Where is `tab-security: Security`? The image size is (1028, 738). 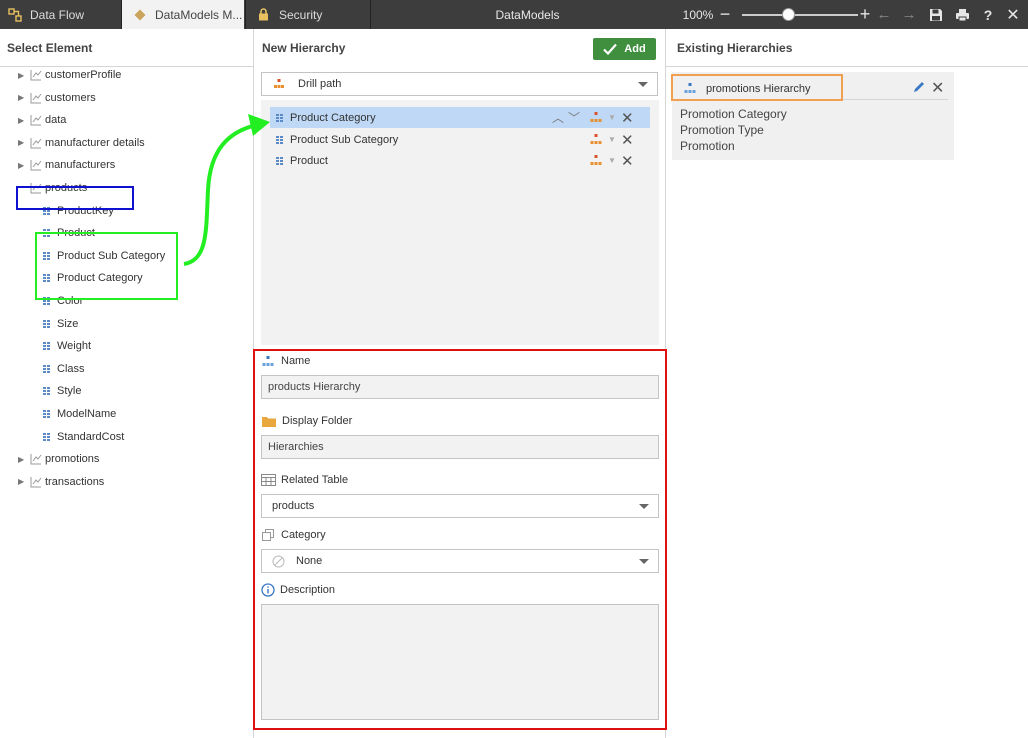 tab-security: Security is located at coordinates (308, 14).